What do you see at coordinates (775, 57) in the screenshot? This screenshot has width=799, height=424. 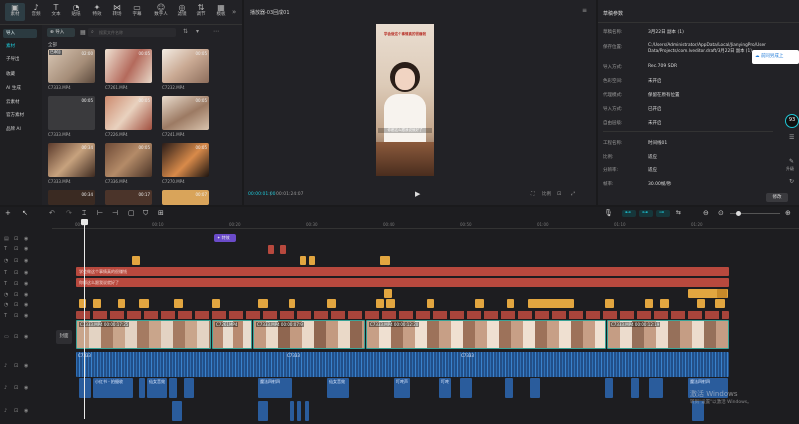 I see `floating-popup: ☁ 前同另成上` at bounding box center [775, 57].